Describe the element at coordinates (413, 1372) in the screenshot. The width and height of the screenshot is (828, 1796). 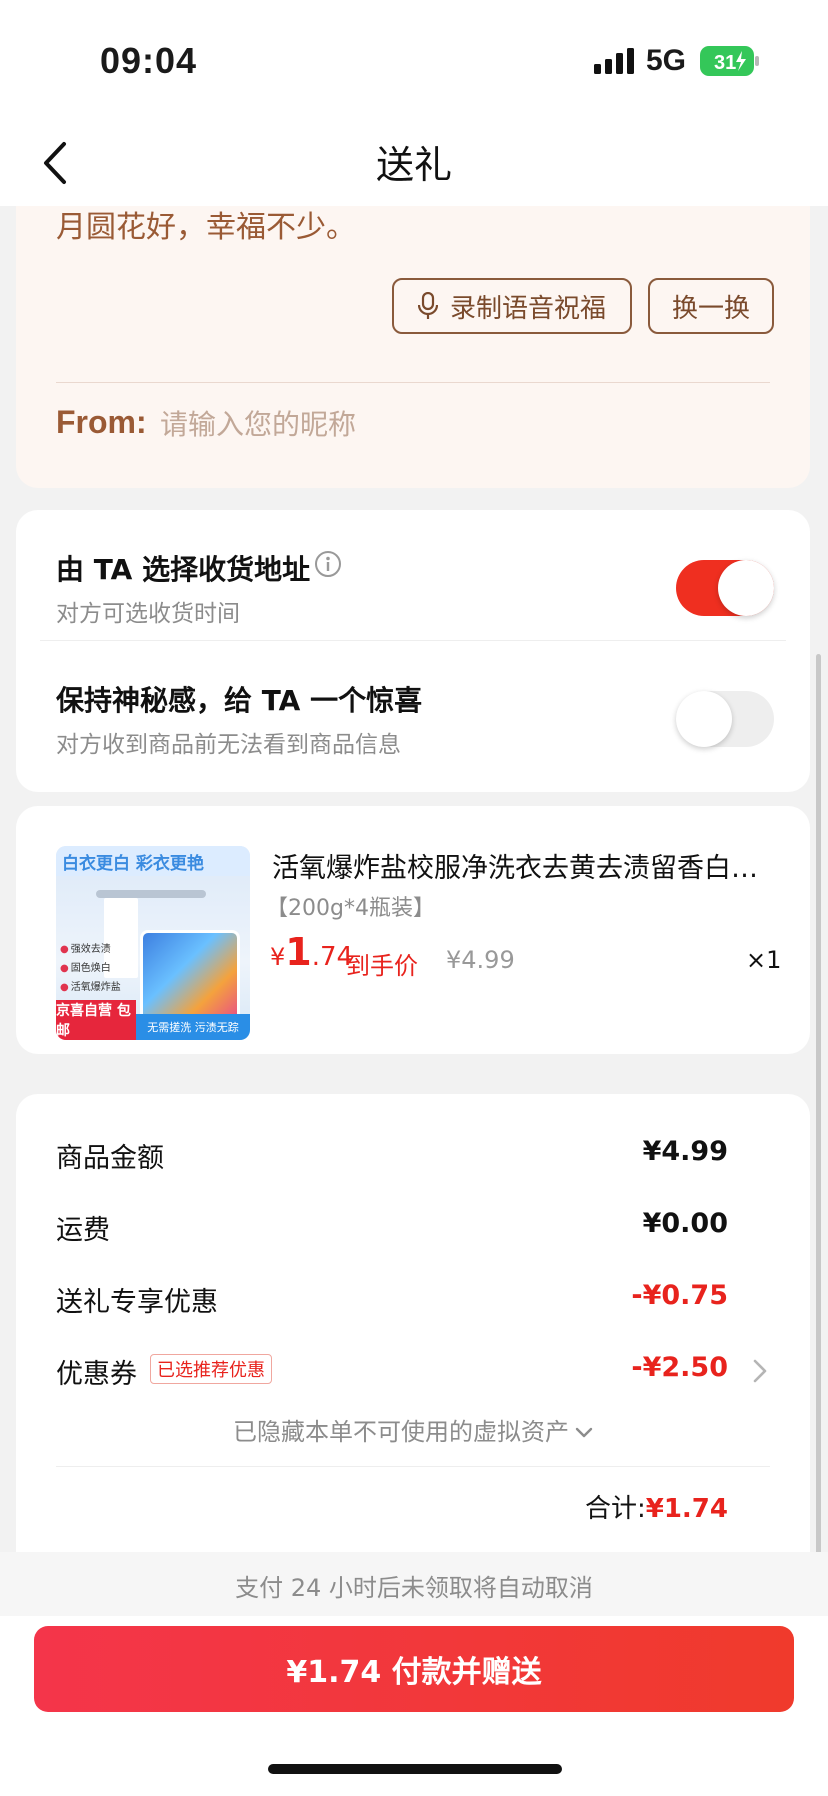
I see `summary-row-coupon: 优惠券 已选推荐优惠 -¥2.50` at that location.